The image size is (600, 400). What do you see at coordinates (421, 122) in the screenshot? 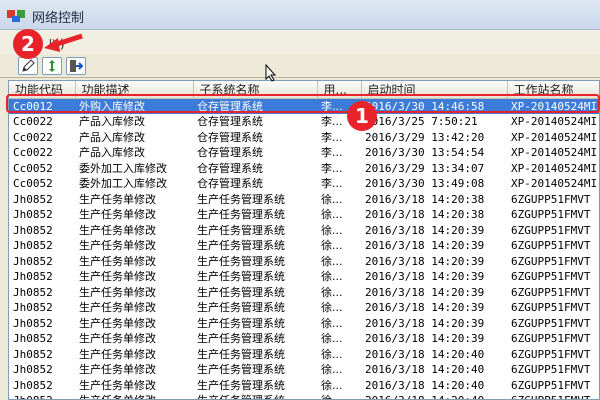
I see `table-cell: 2016/3/25 7:50:21` at bounding box center [421, 122].